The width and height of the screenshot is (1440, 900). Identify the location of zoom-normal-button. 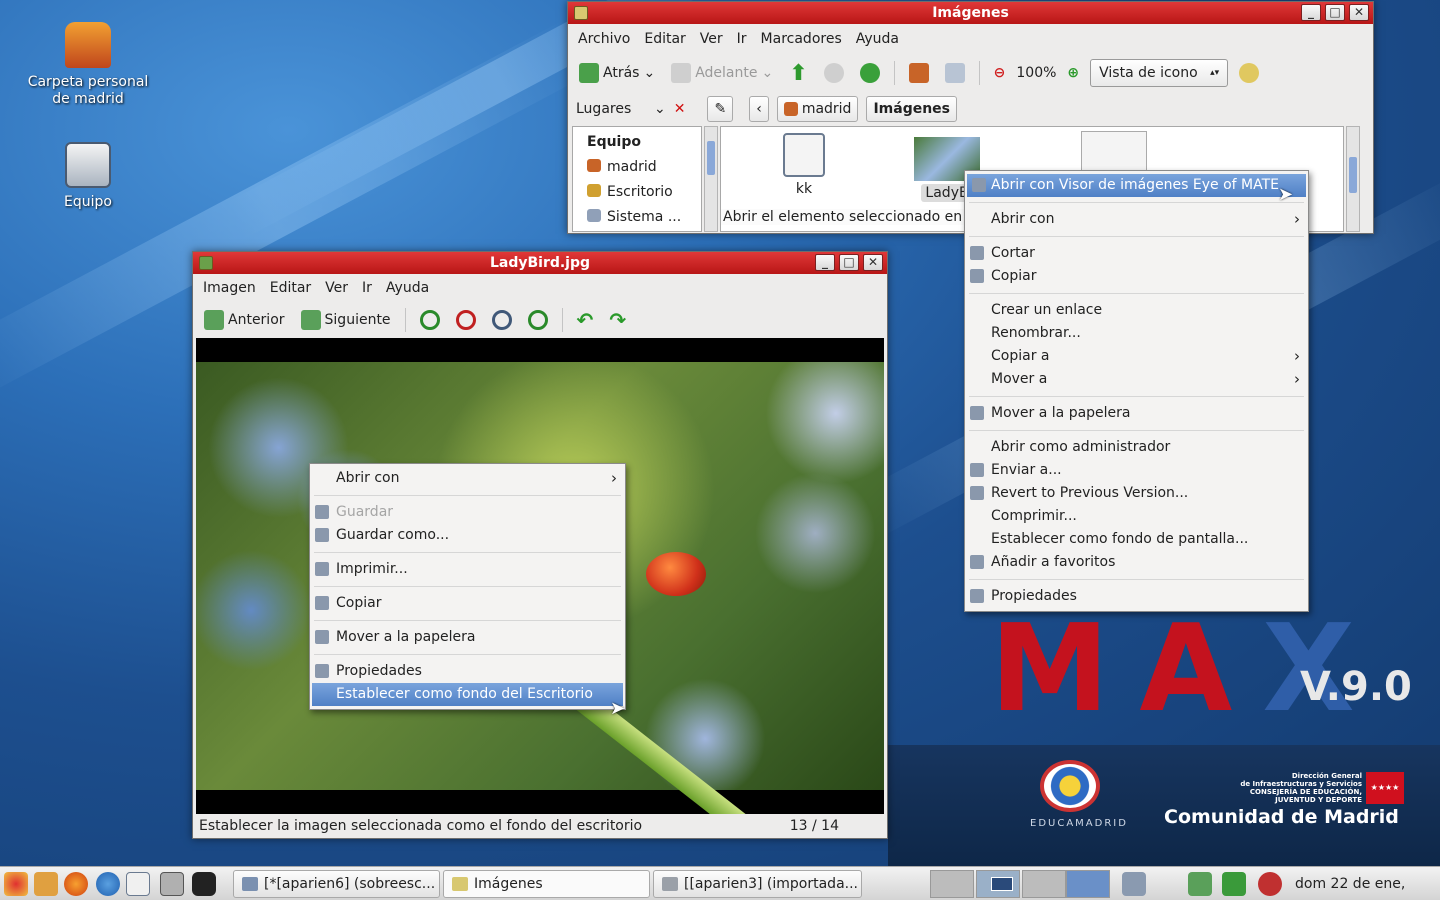
(502, 320).